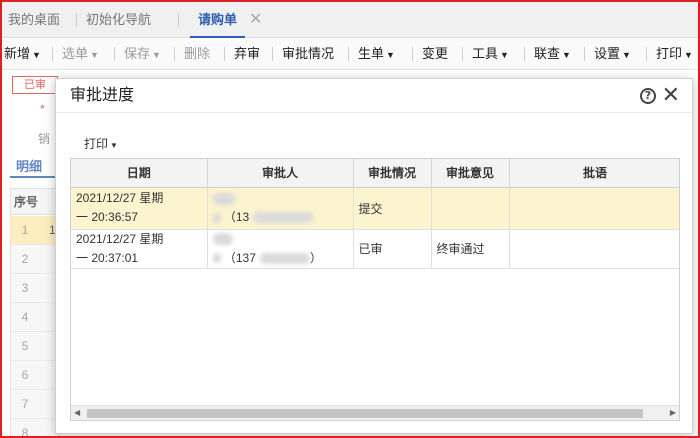 This screenshot has height=438, width=700. What do you see at coordinates (34, 20) in the screenshot?
I see `tab-my-desktop: 我的桌面` at bounding box center [34, 20].